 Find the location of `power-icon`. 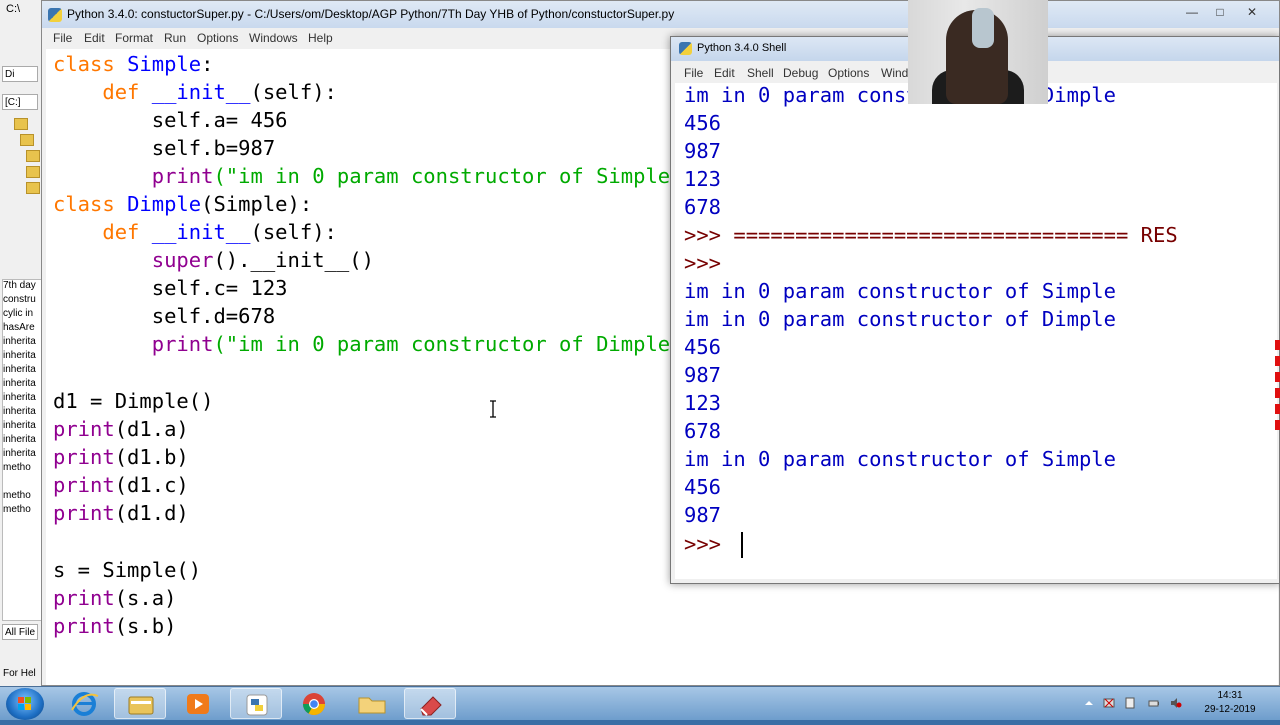

power-icon is located at coordinates (1154, 703).